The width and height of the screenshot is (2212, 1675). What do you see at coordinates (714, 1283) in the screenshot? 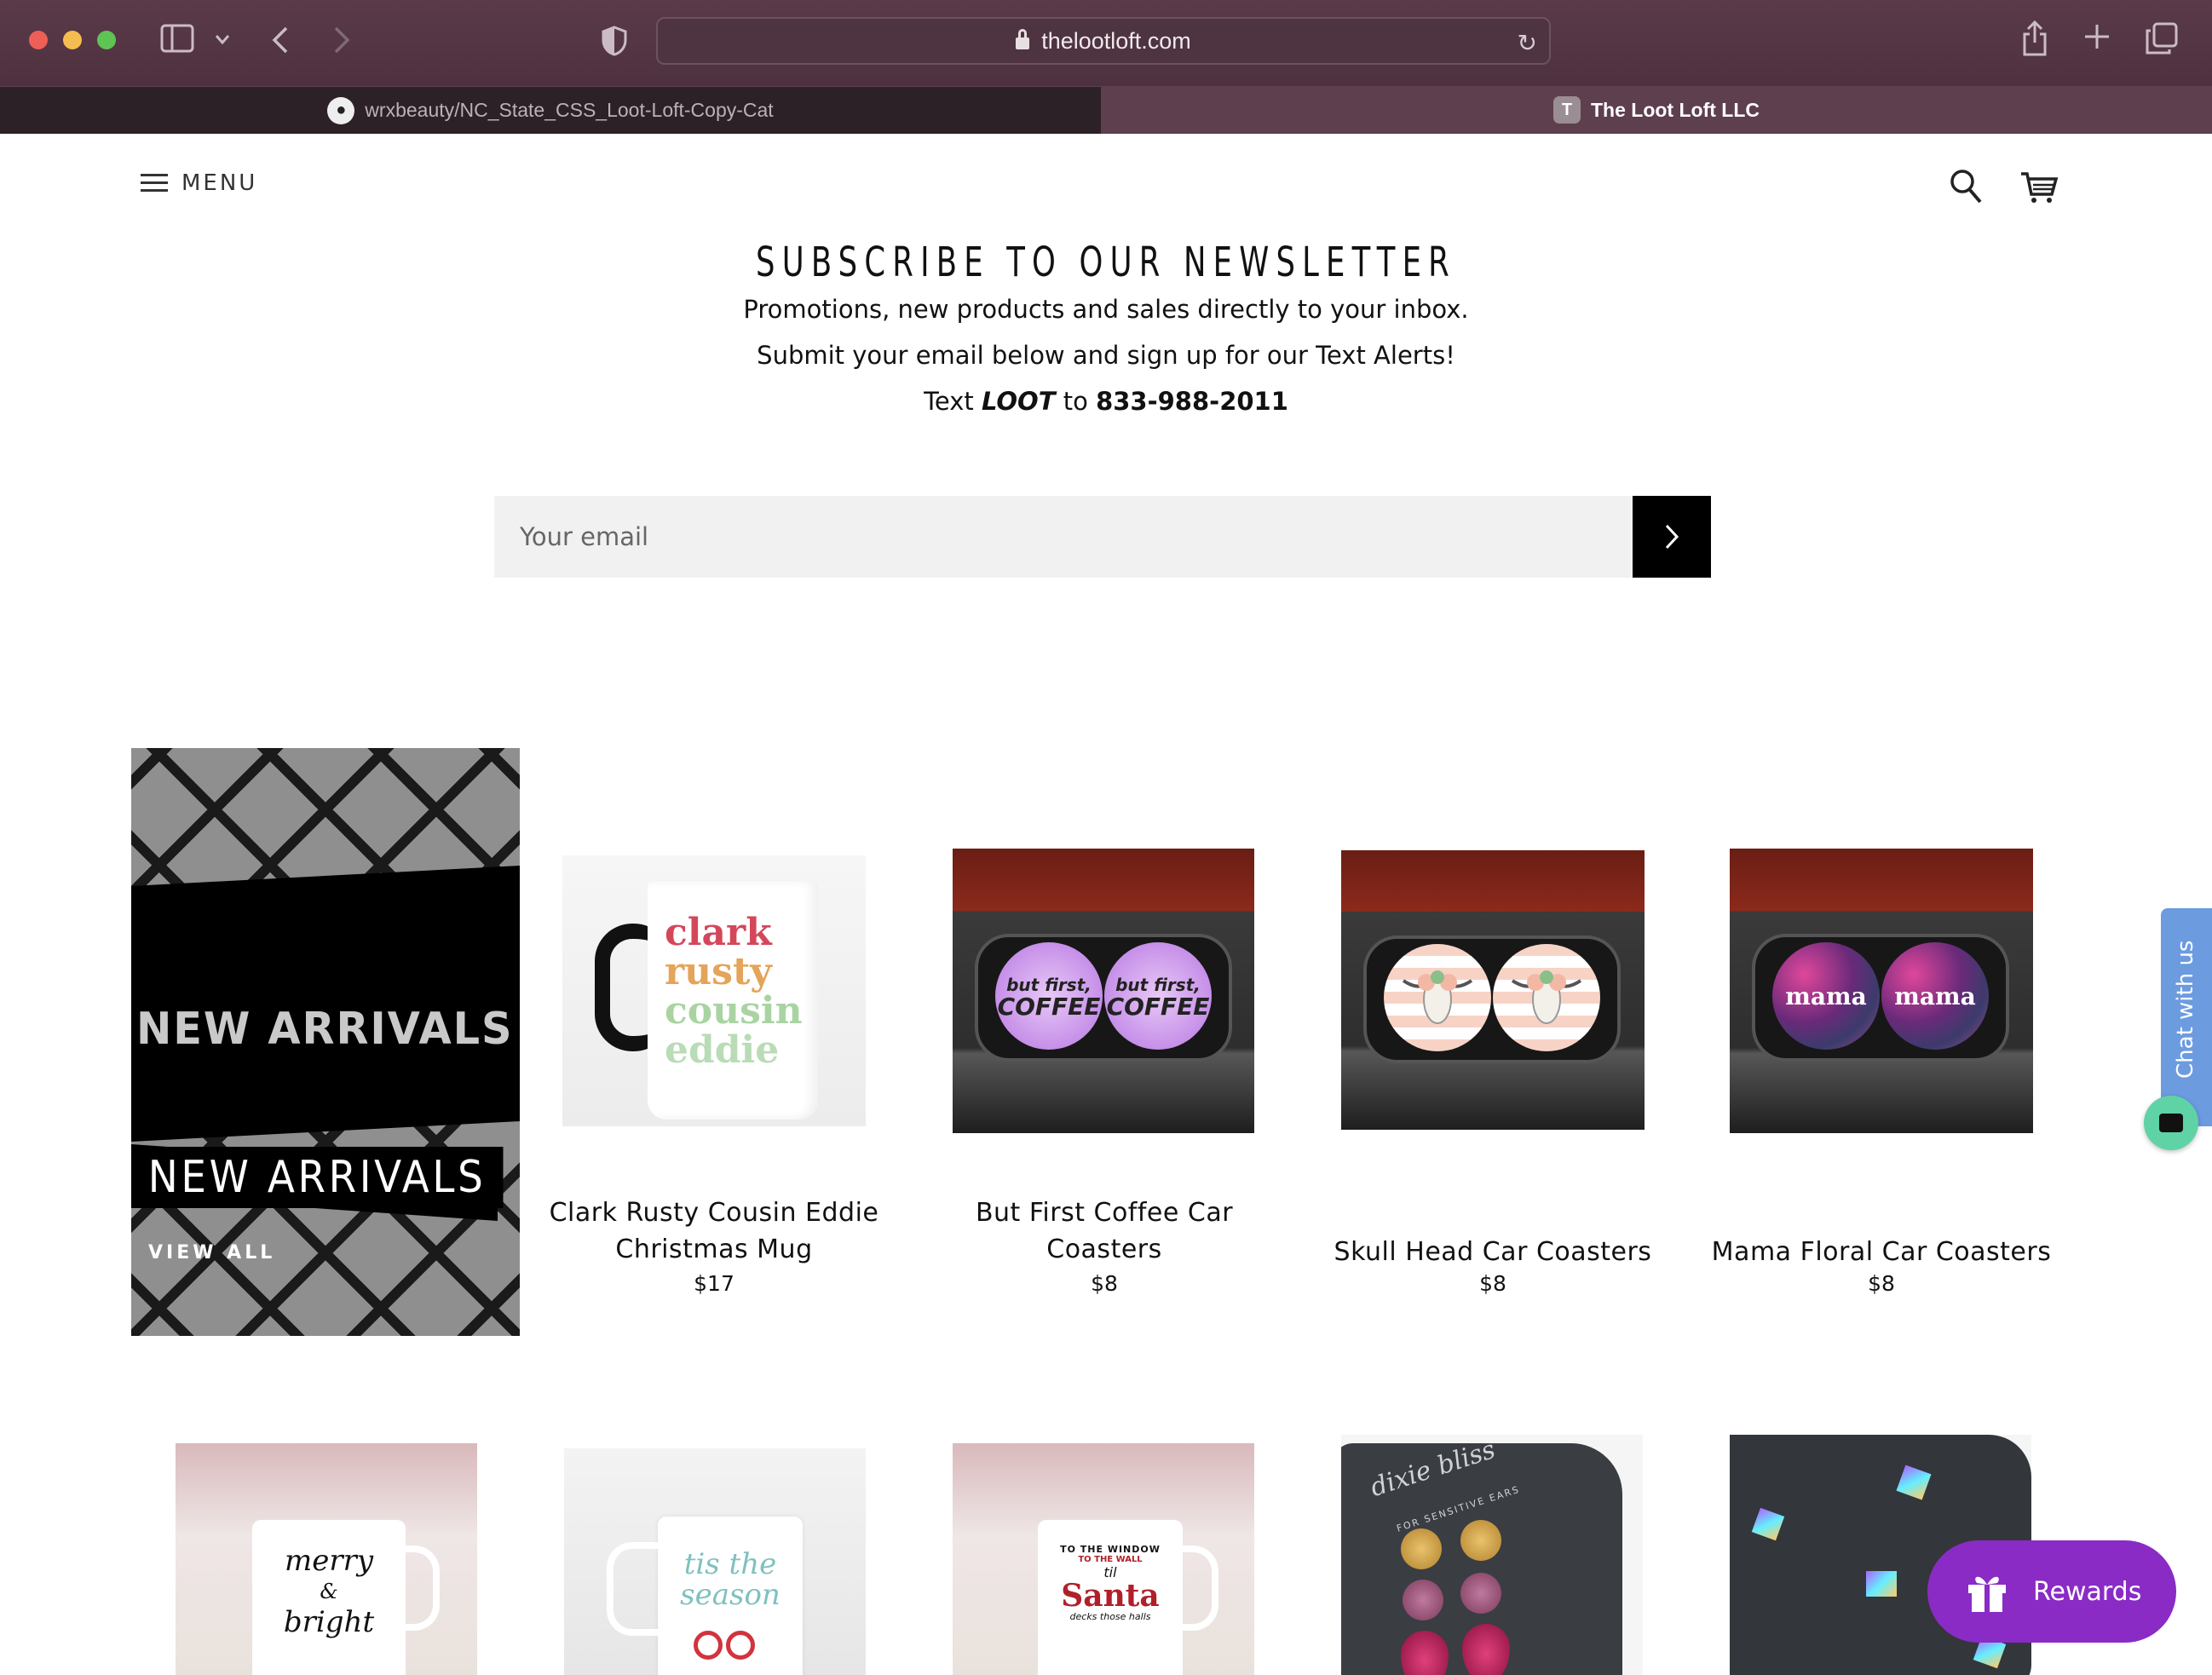
I see `product-price: $17` at bounding box center [714, 1283].